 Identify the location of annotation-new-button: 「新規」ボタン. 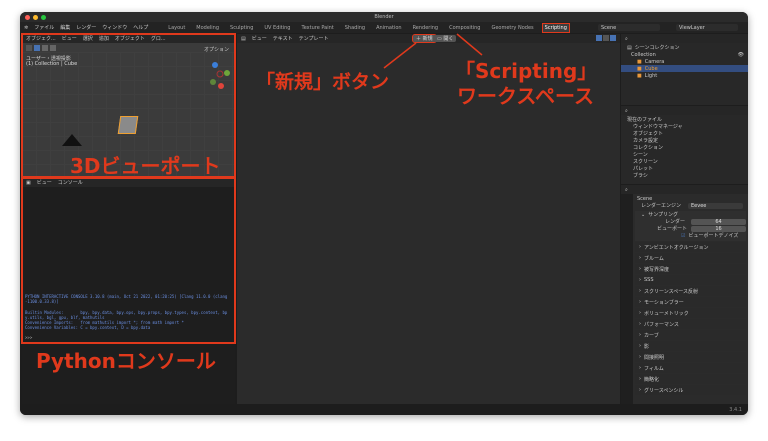
(323, 82).